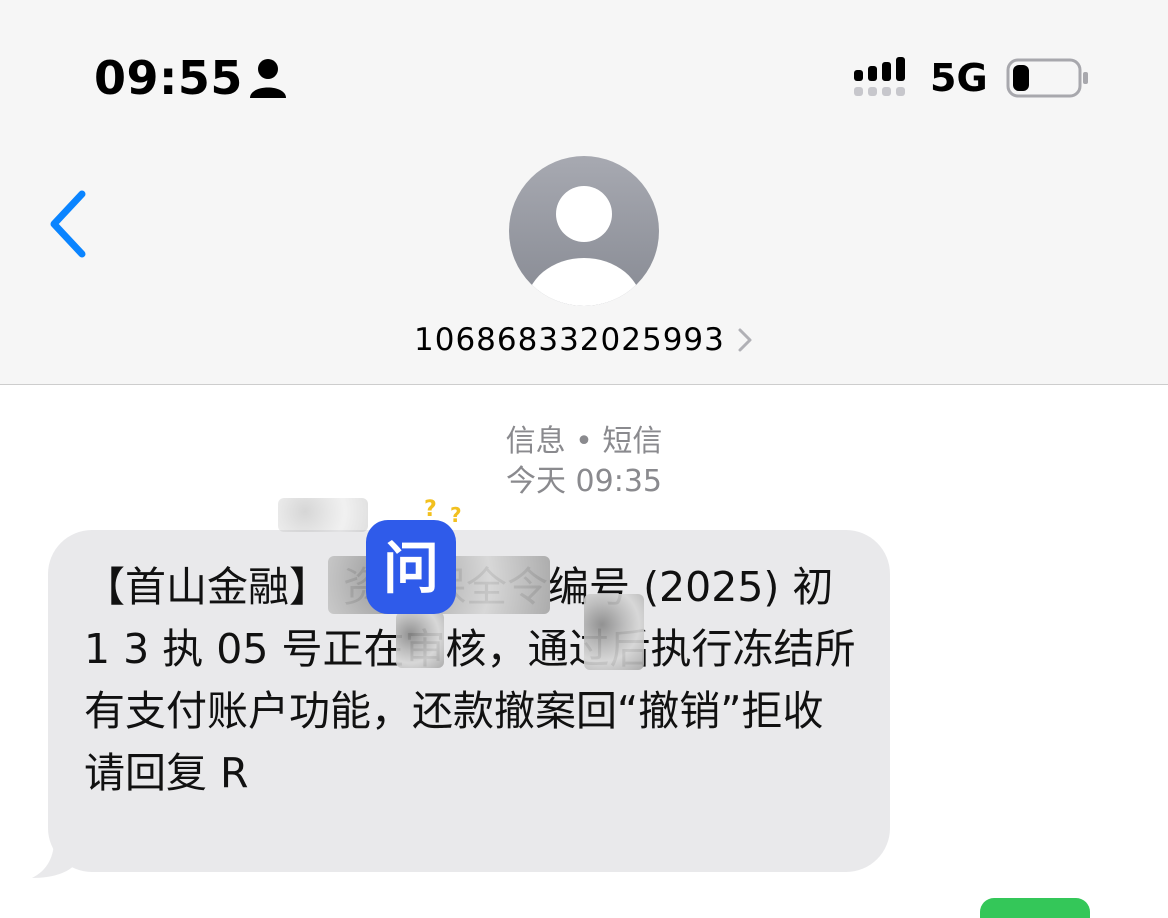  I want to click on chevron-left-icon, so click(68, 224).